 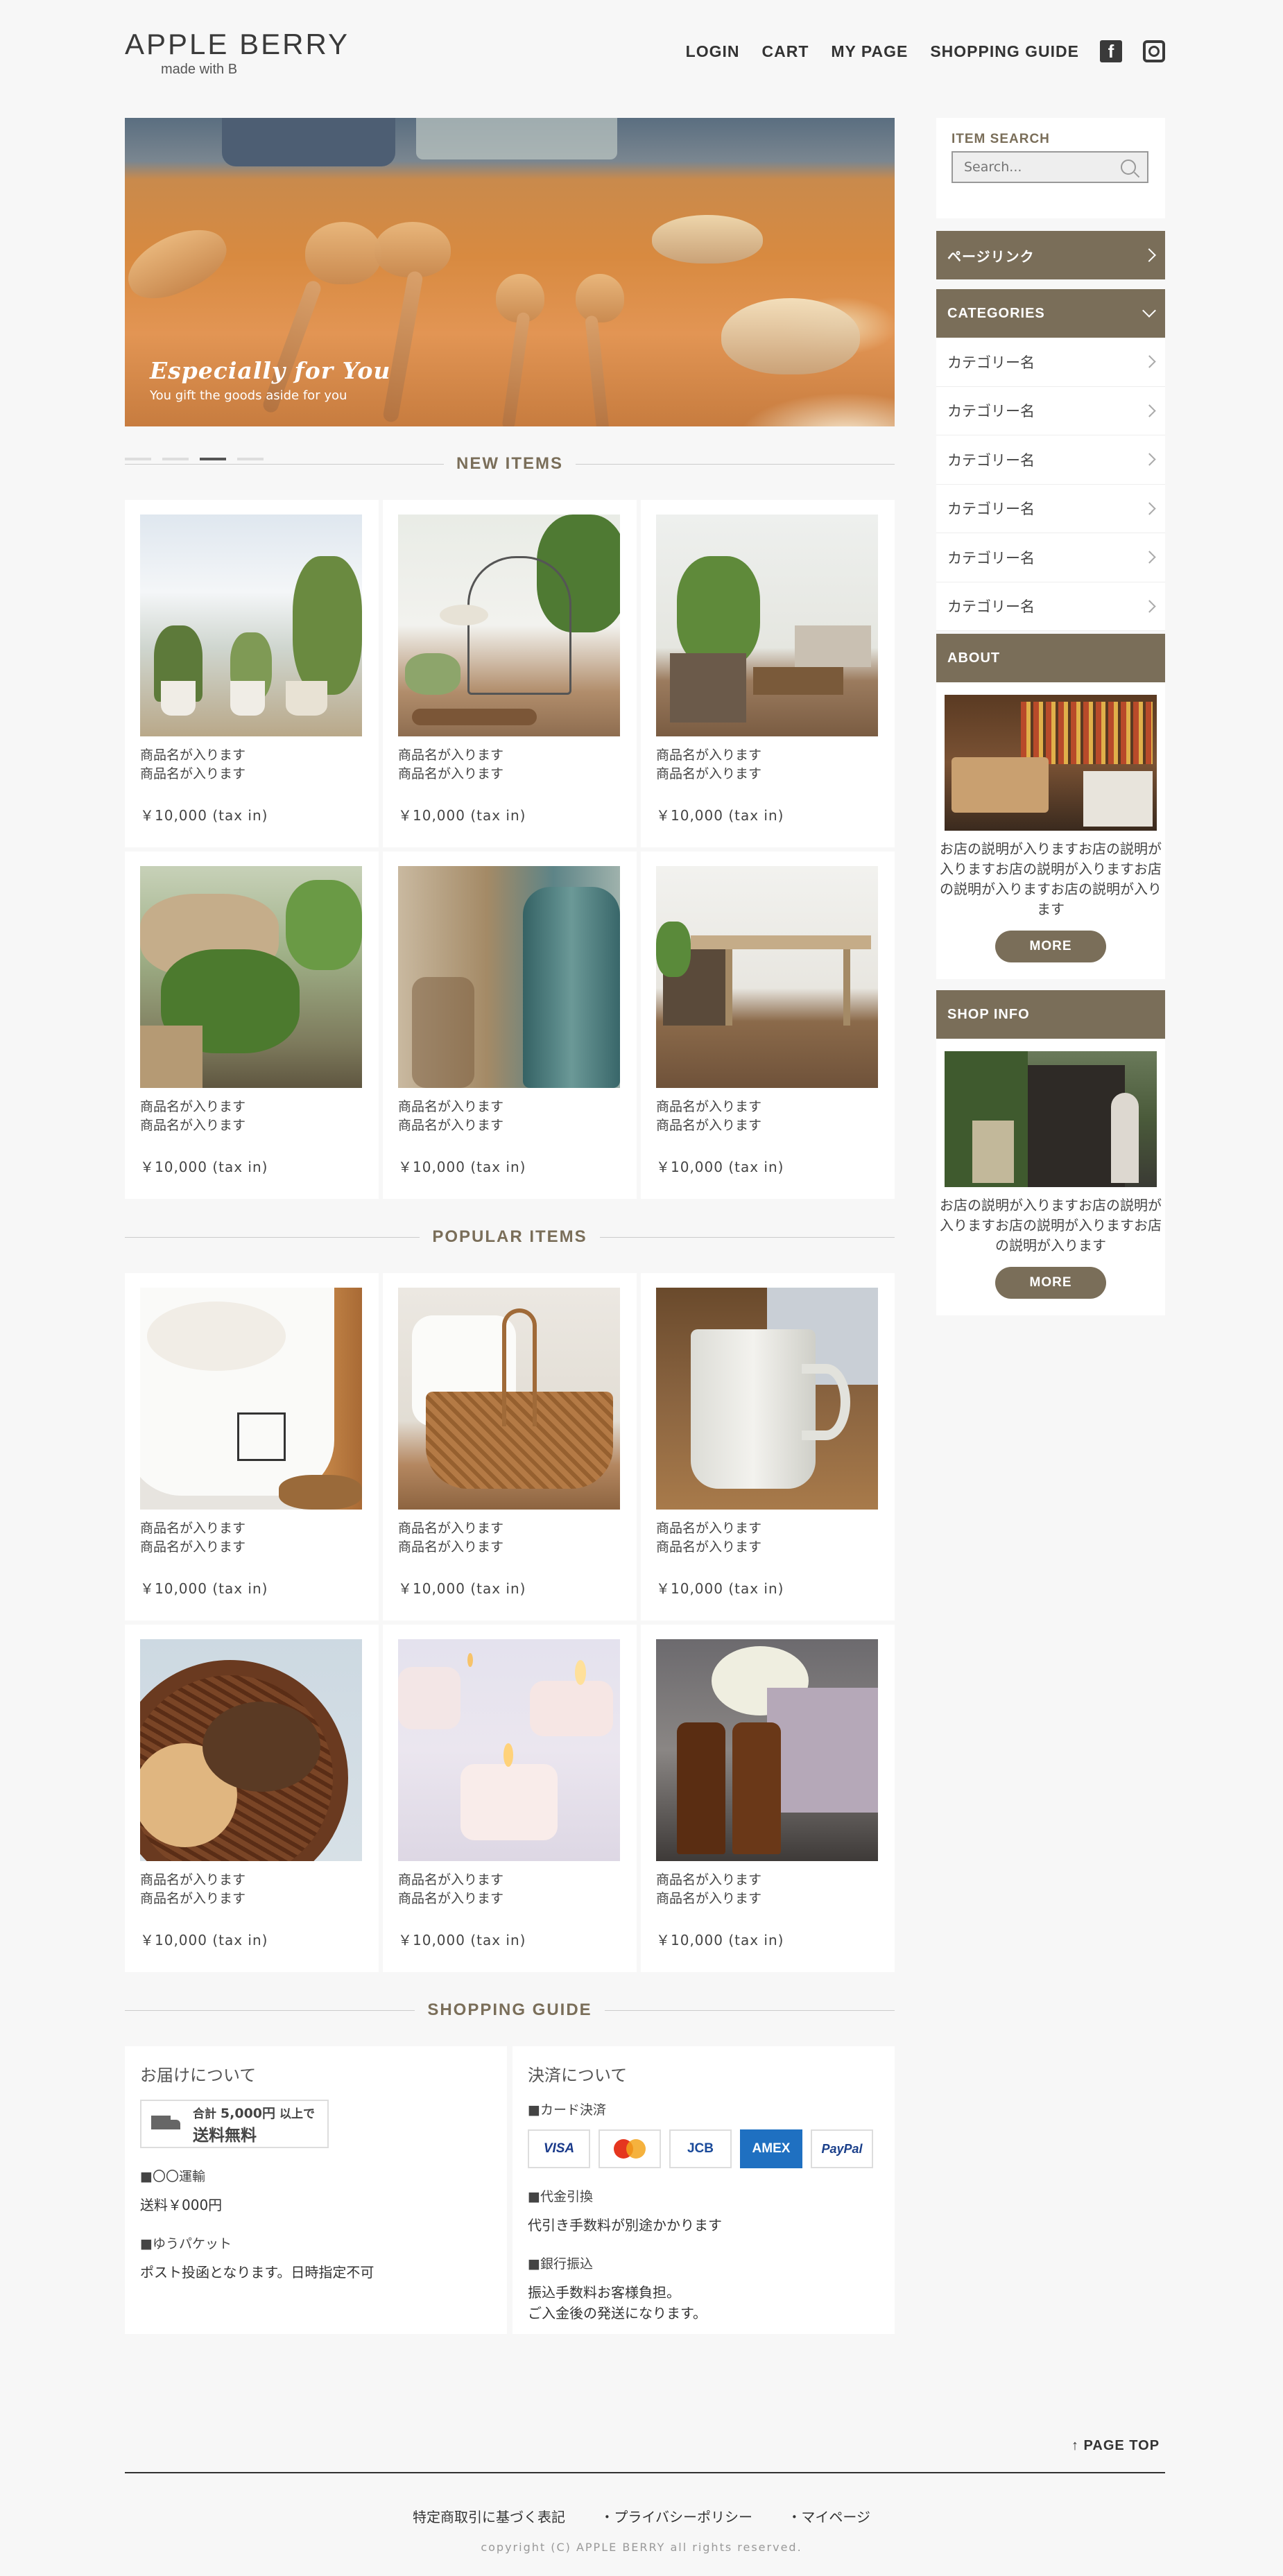 I want to click on footer-link-privacy: ・プライバシーポリシー, so click(x=676, y=2517).